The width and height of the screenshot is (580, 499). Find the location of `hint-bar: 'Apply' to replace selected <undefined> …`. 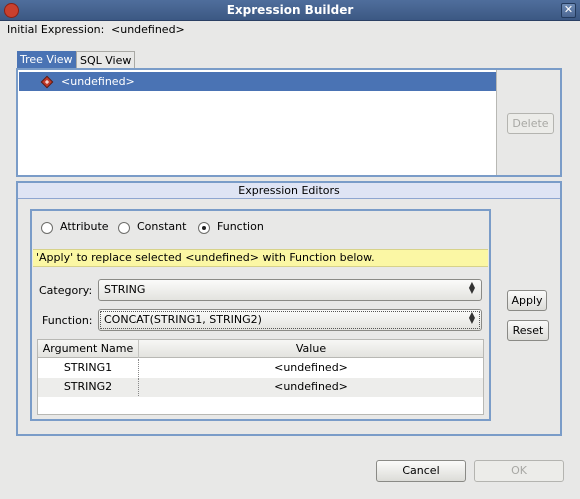

hint-bar: 'Apply' to replace selected <undefined> … is located at coordinates (260, 258).